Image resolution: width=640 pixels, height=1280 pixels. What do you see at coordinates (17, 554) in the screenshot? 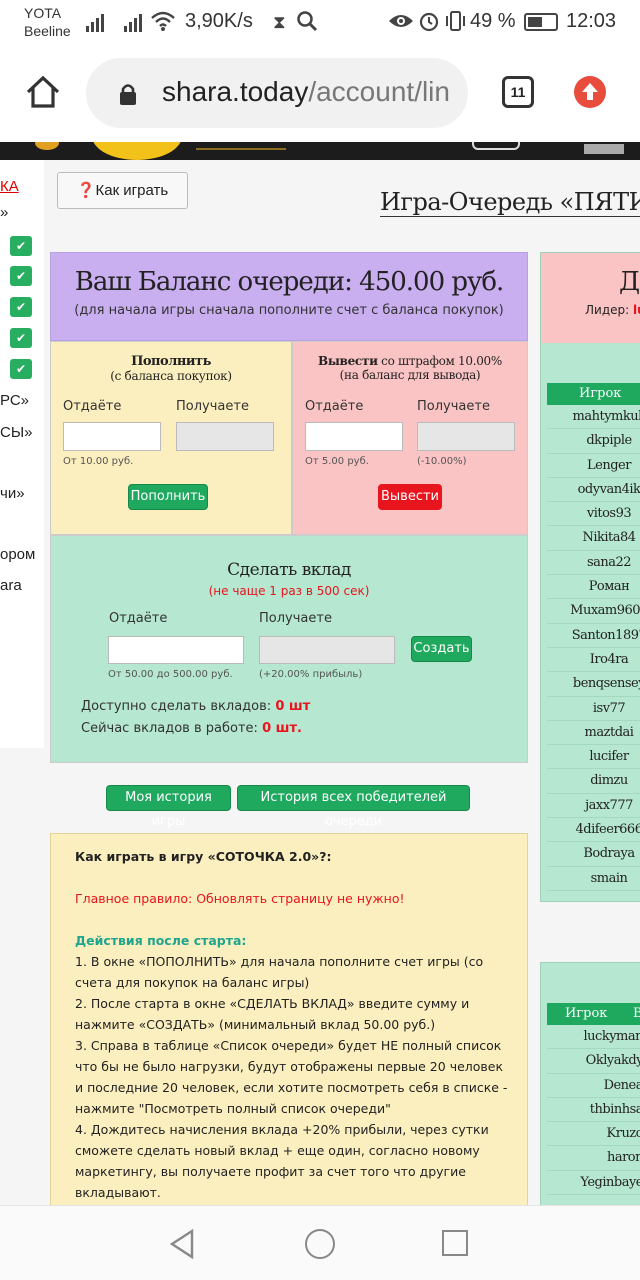
I see `sidebar-item-5: ором` at bounding box center [17, 554].